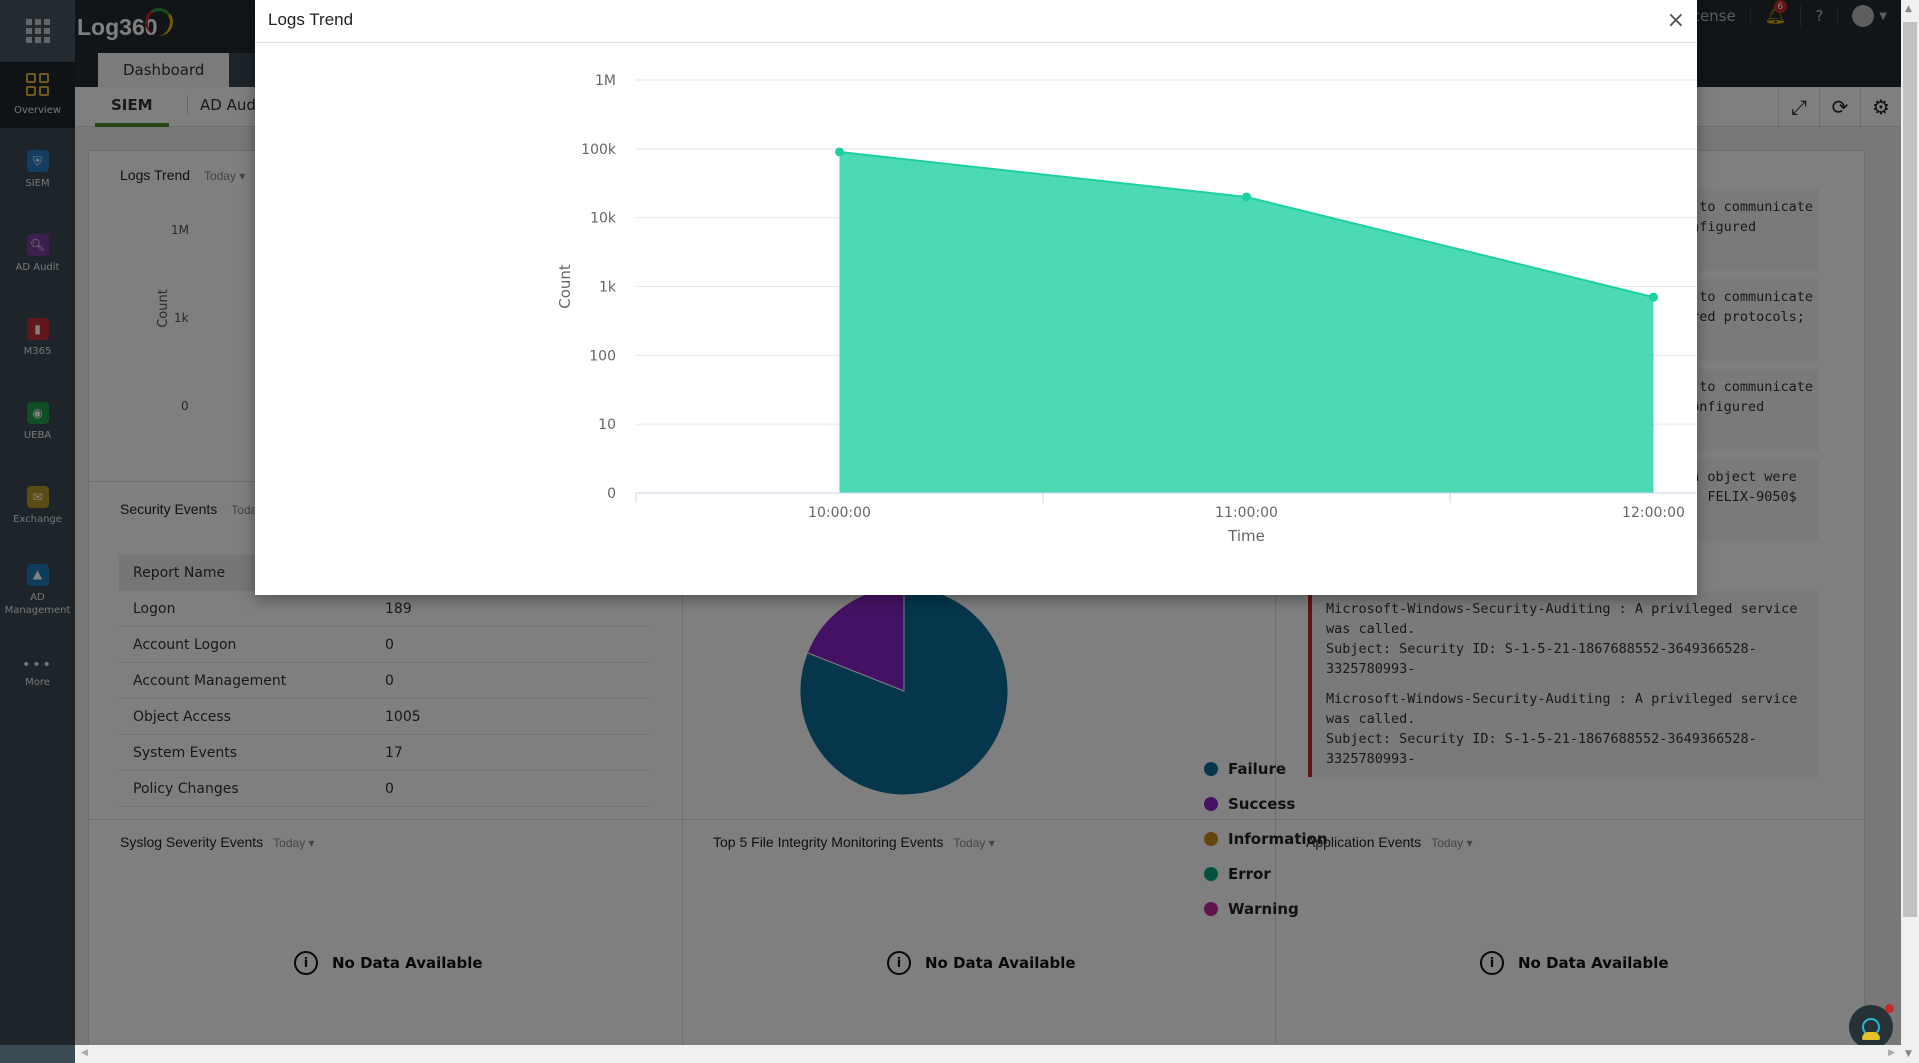 The image size is (1919, 1063). What do you see at coordinates (1871, 1029) in the screenshot?
I see `support-agent-icon` at bounding box center [1871, 1029].